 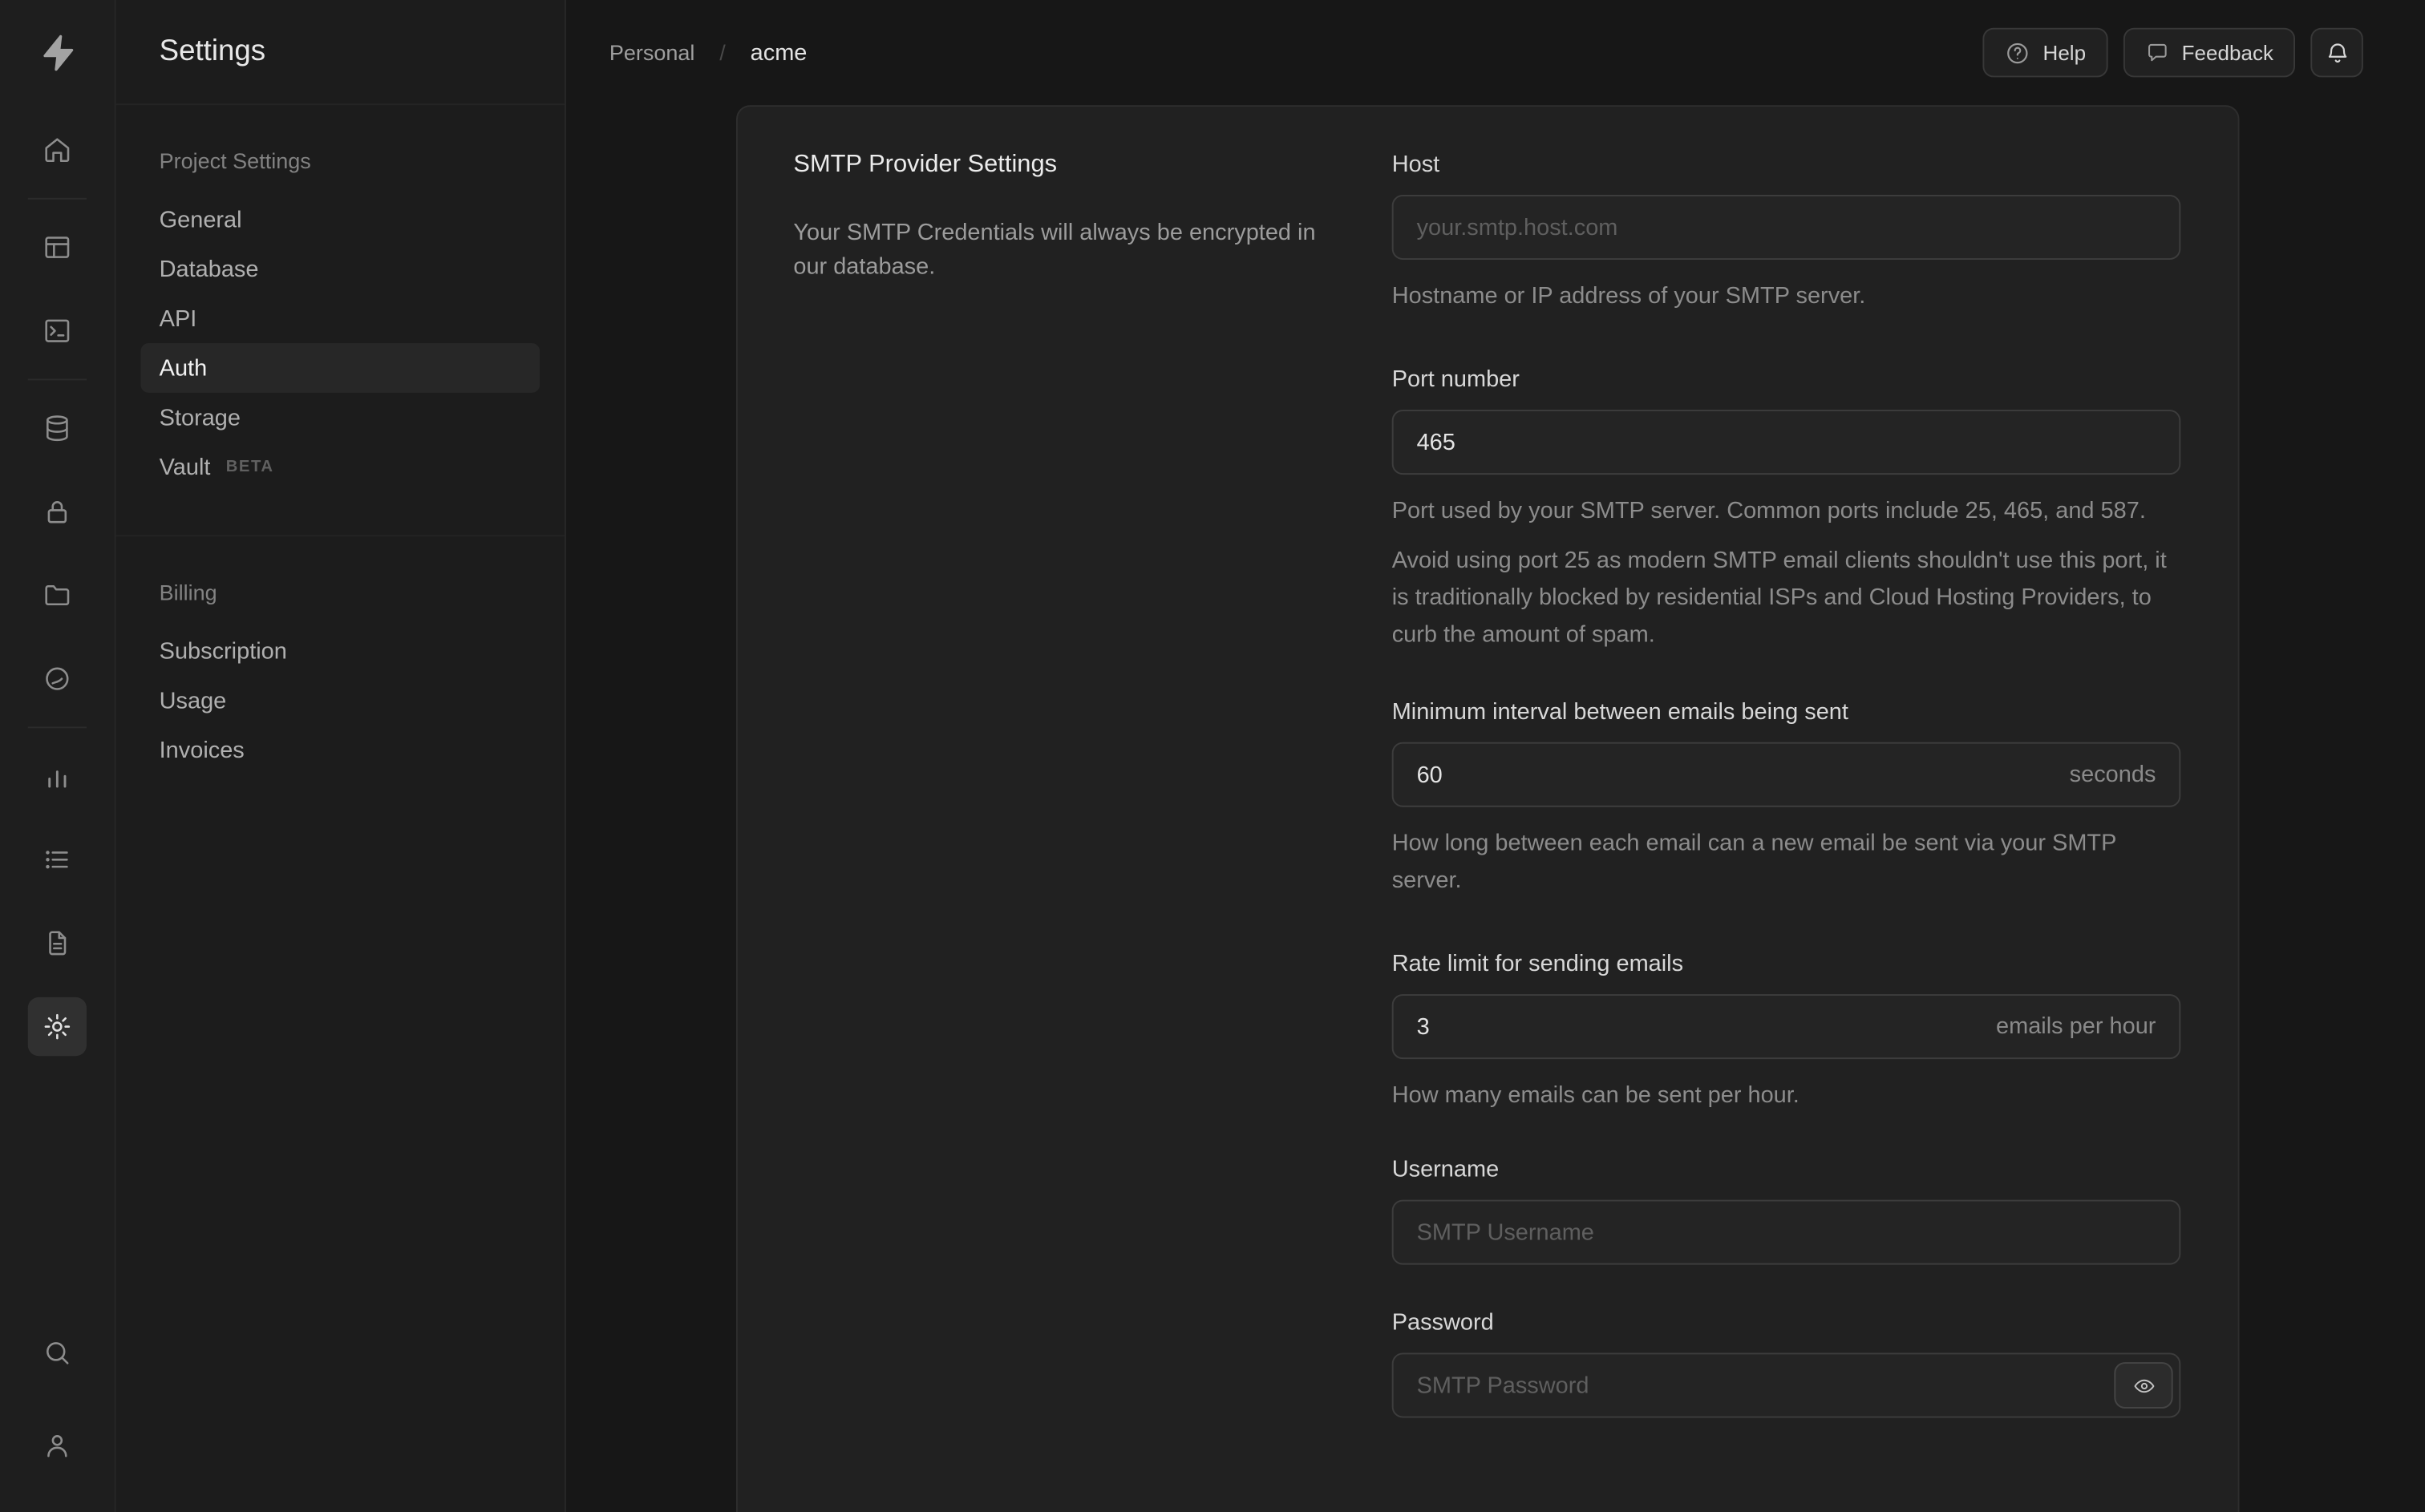 What do you see at coordinates (340, 220) in the screenshot?
I see `sidebar-item-general: General` at bounding box center [340, 220].